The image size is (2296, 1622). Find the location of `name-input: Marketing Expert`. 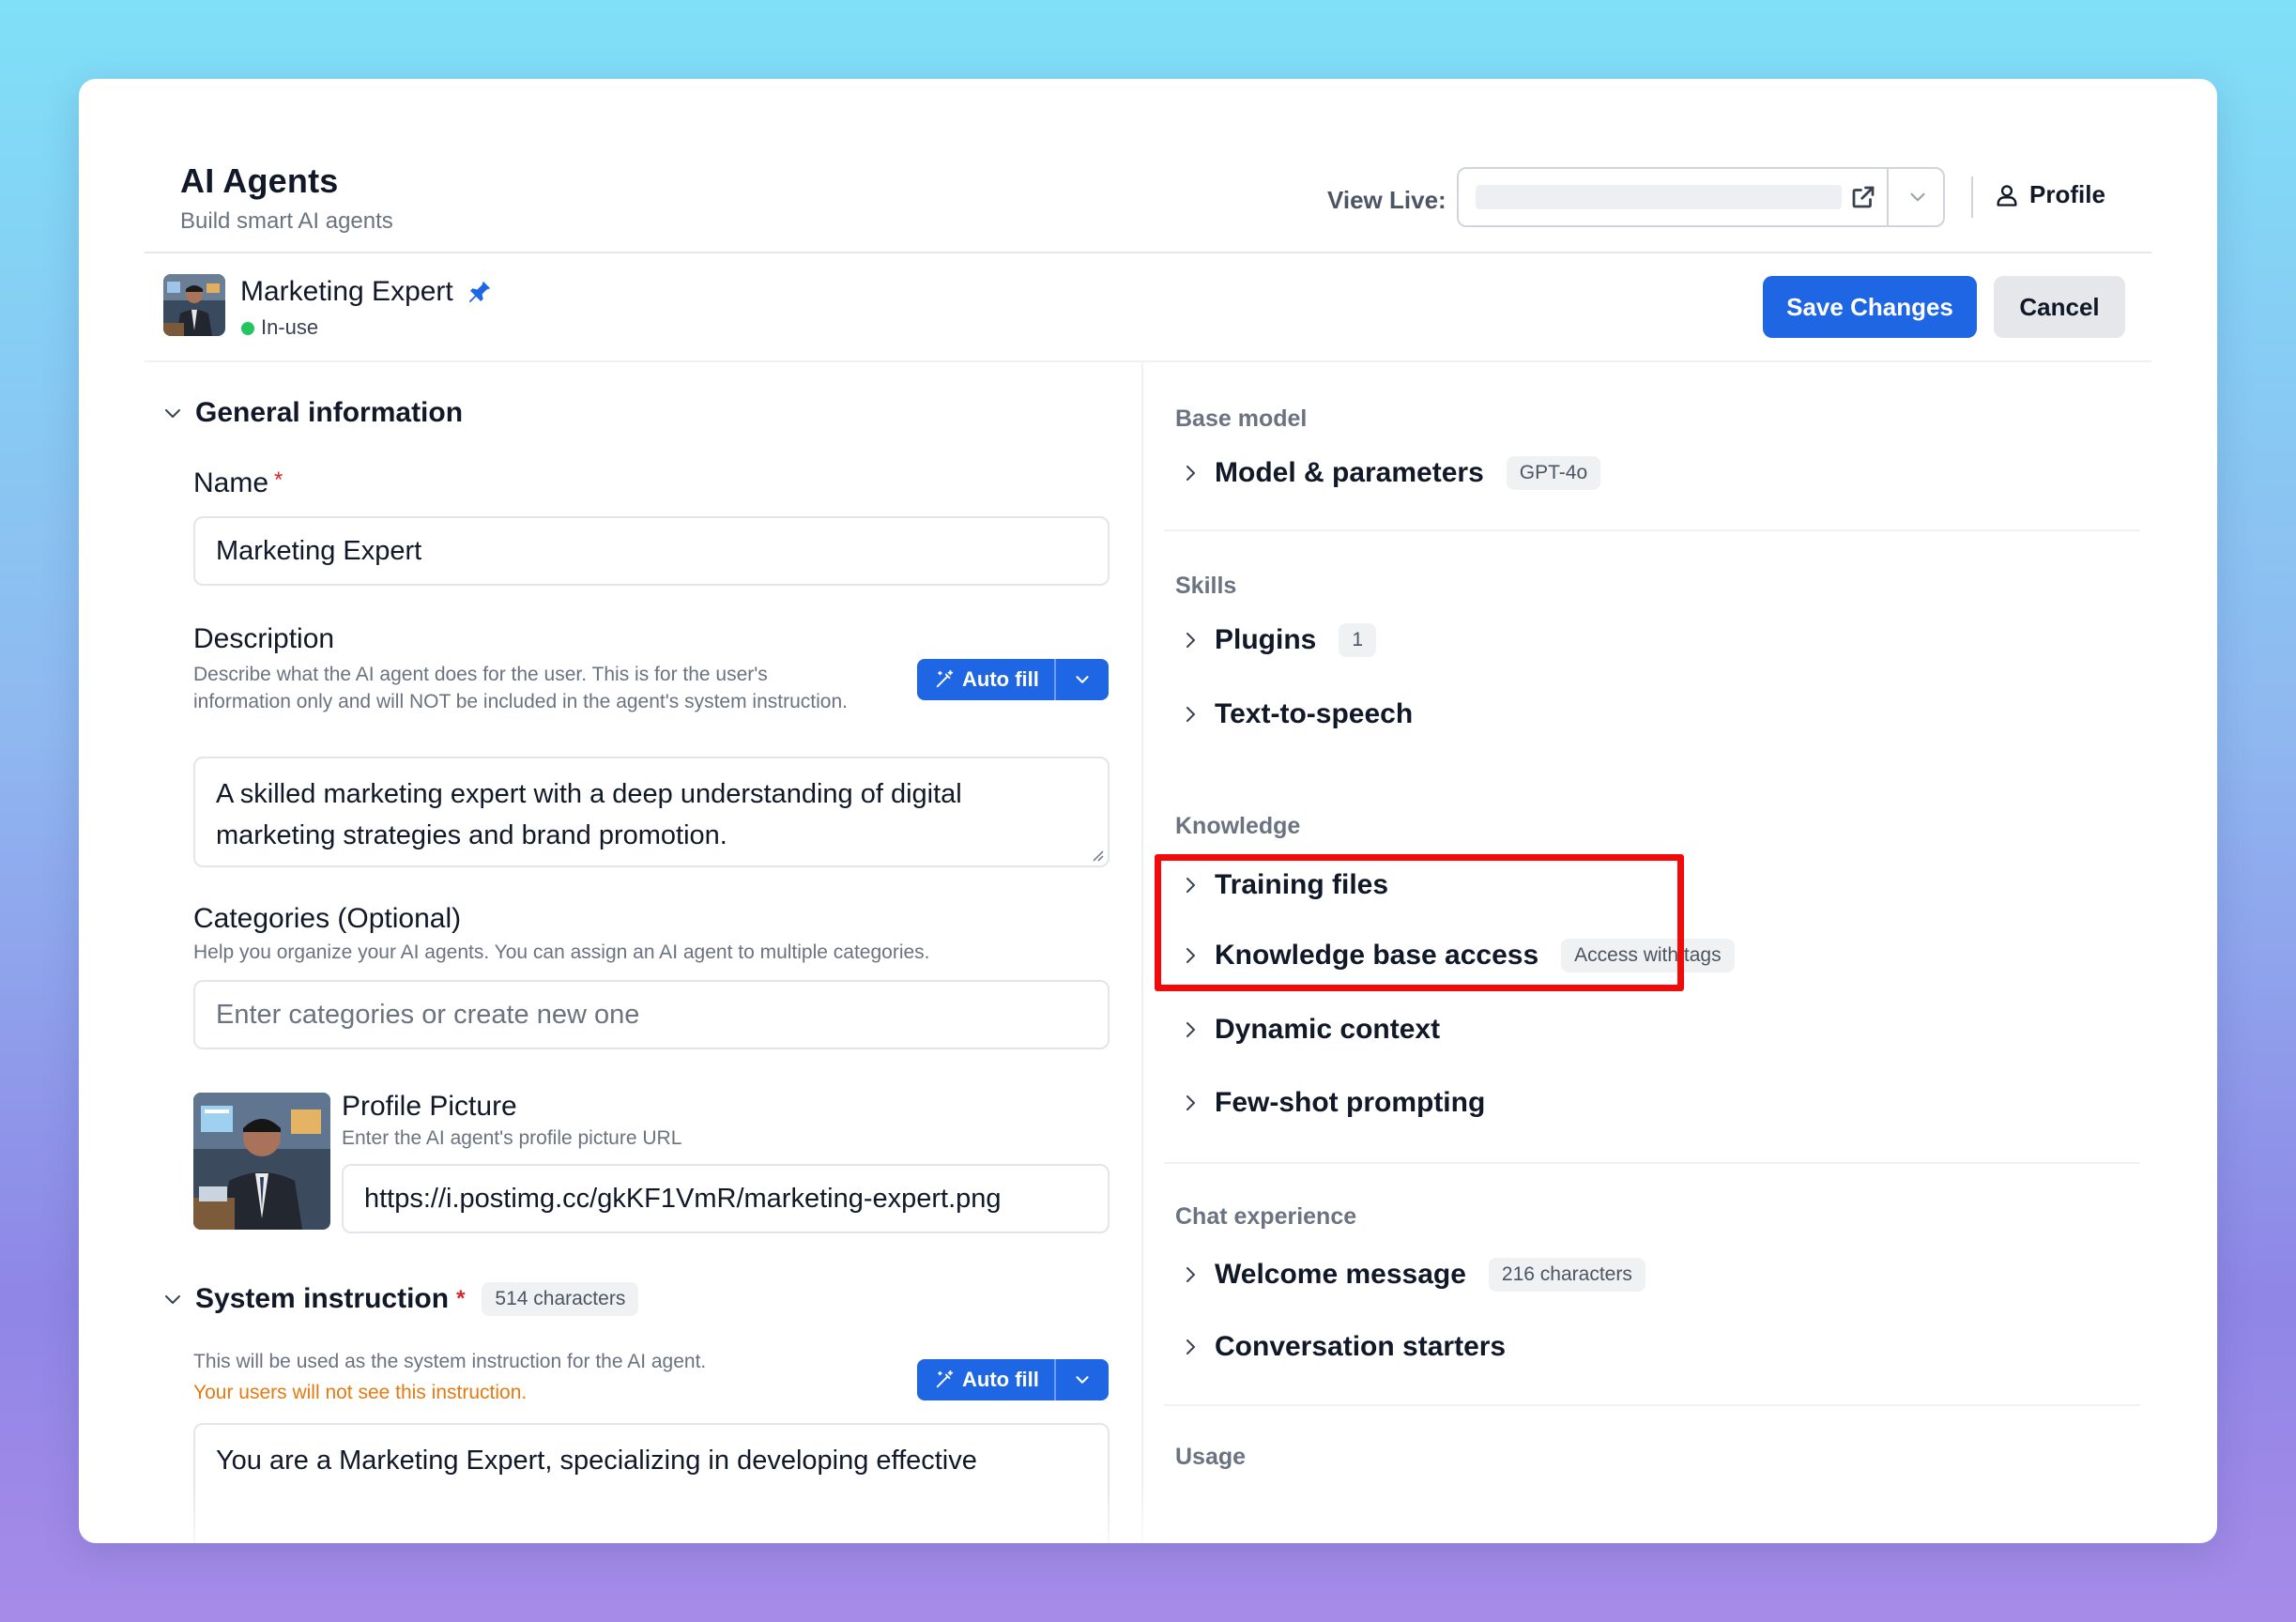

name-input: Marketing Expert is located at coordinates (651, 551).